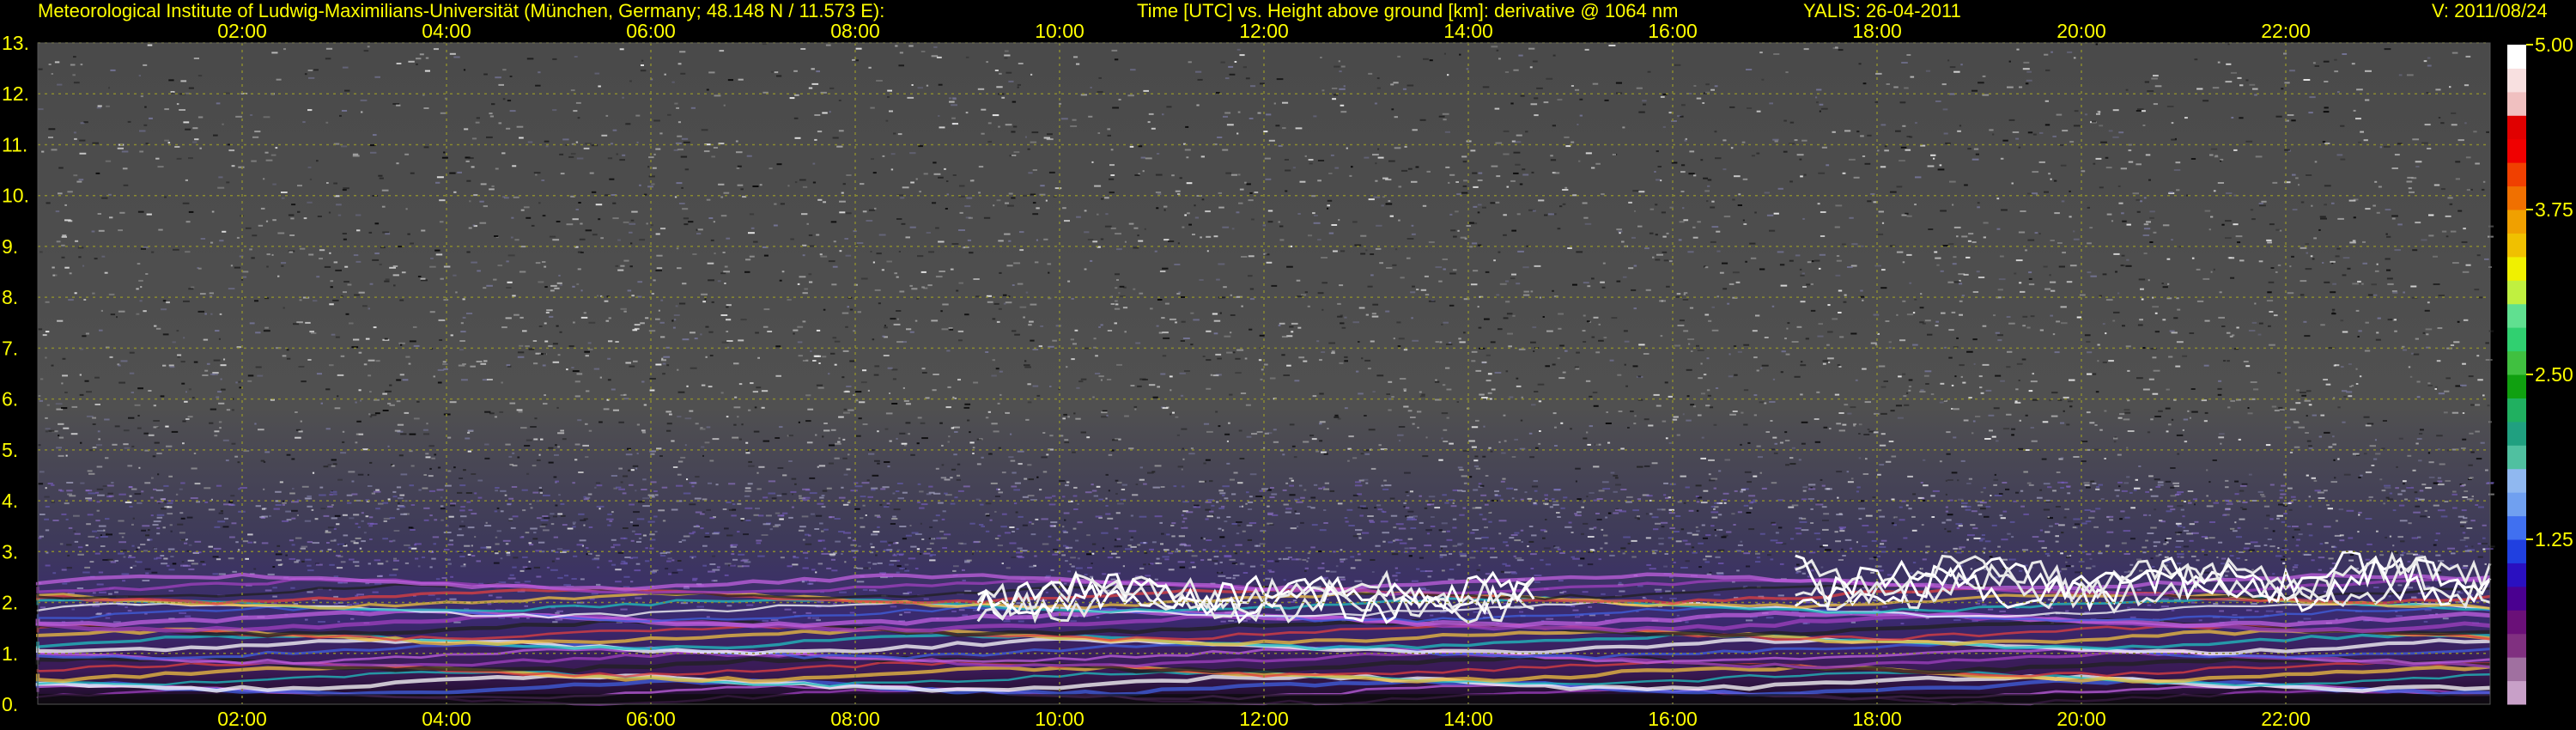  I want to click on x-tick-label-top: 18:00, so click(1877, 31).